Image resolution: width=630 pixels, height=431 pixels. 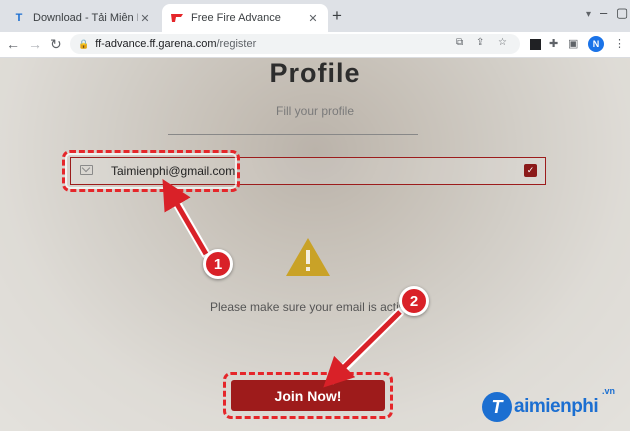 I want to click on watermark-suffix: .vn, so click(x=609, y=391).